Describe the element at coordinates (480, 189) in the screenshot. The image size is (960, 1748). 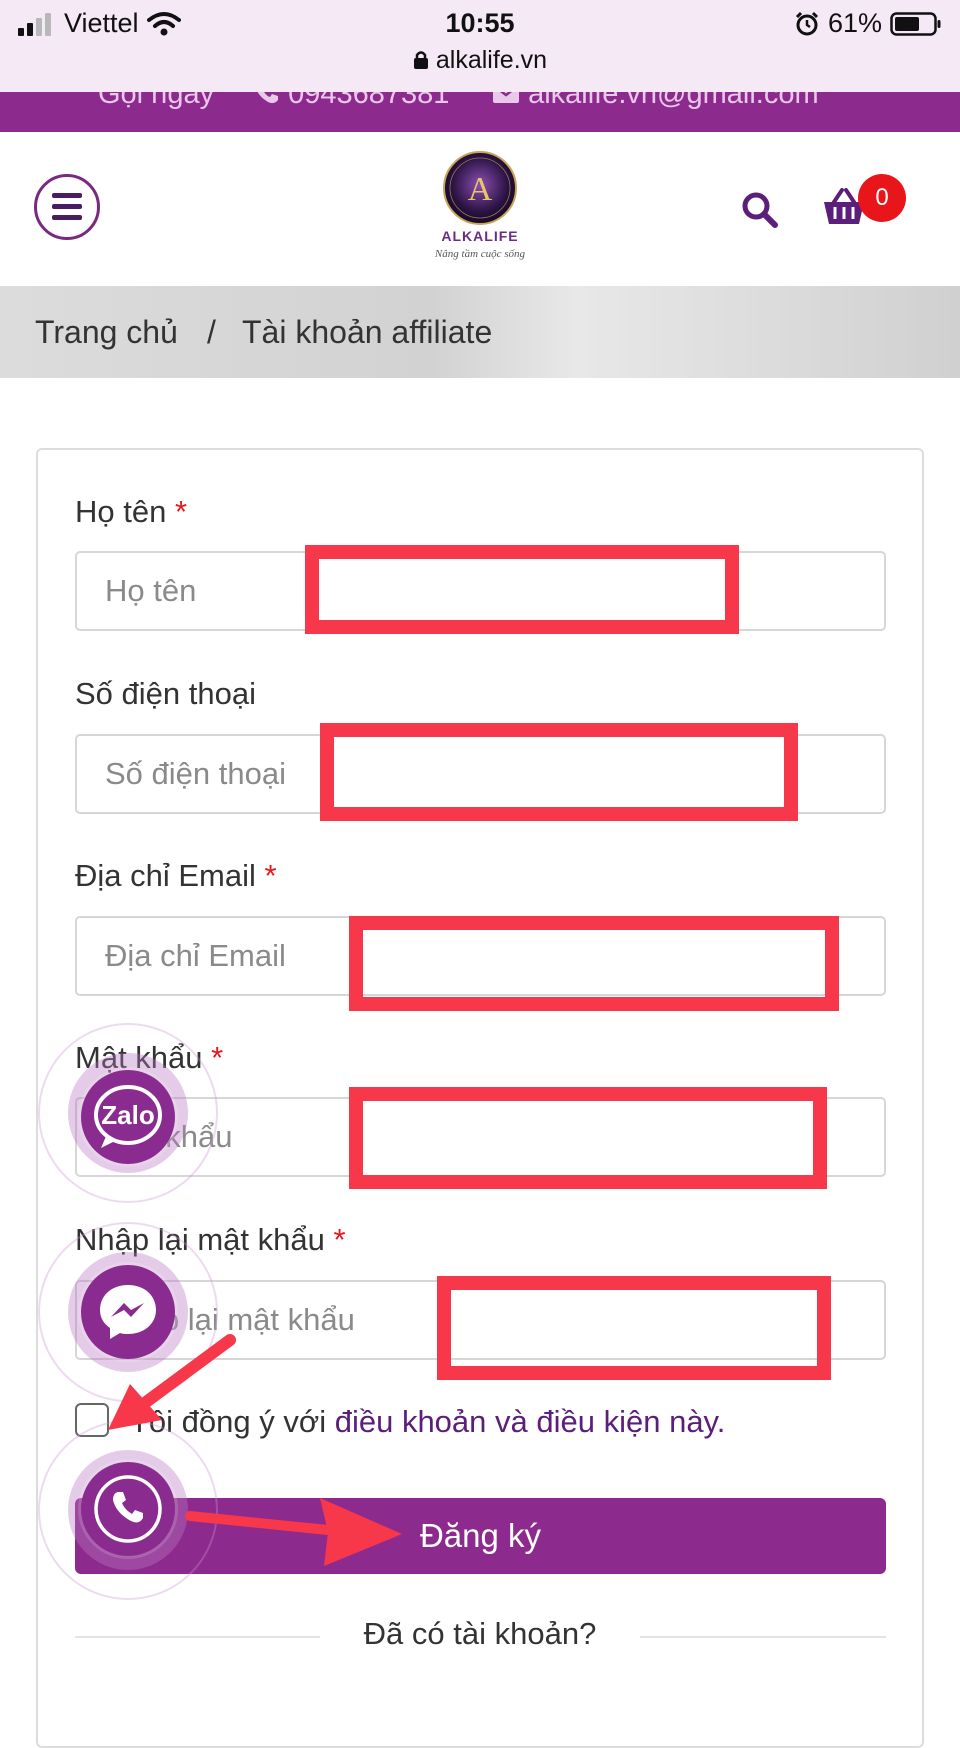
I see `svg-text: A` at that location.